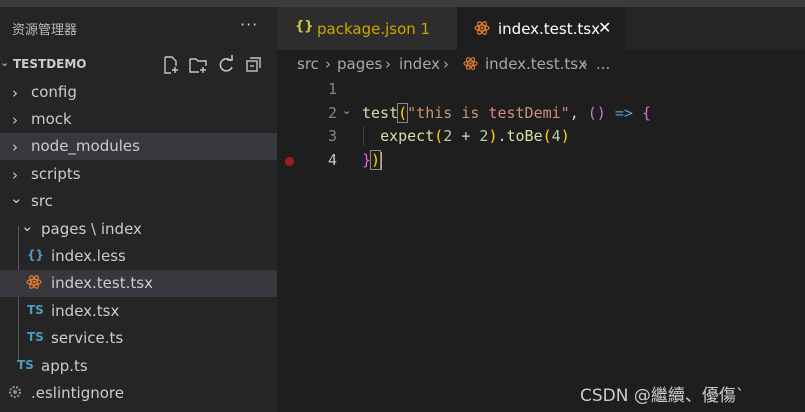 This screenshot has height=412, width=805. What do you see at coordinates (77, 393) in the screenshot?
I see `tree-item-label: .eslintignore` at bounding box center [77, 393].